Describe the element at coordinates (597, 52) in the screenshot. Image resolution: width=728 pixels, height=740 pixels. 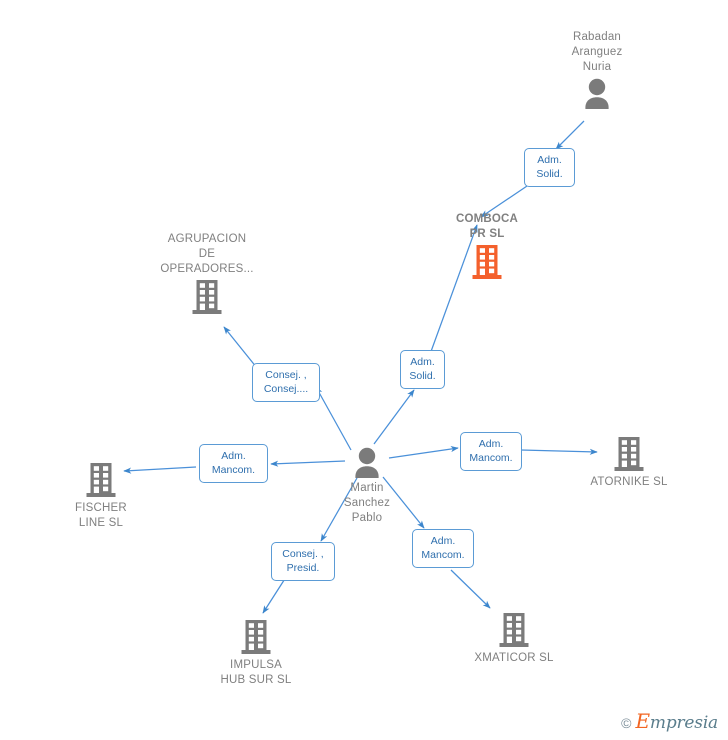
I see `node-label-rabadan: Rabadan Aranguez Nuria` at that location.